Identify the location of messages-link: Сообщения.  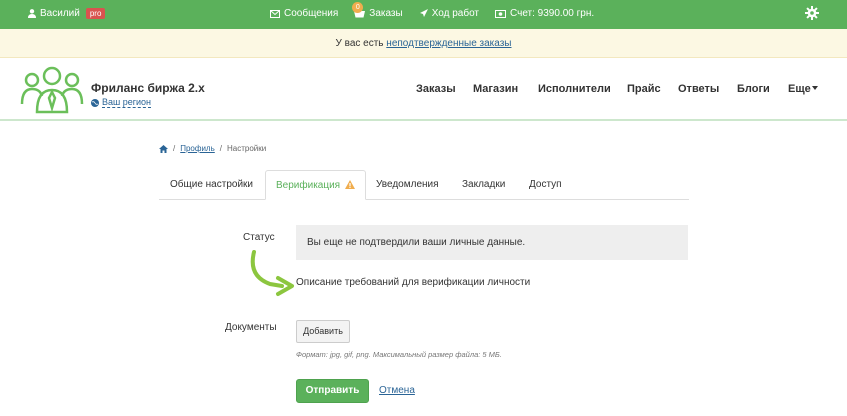
(304, 13).